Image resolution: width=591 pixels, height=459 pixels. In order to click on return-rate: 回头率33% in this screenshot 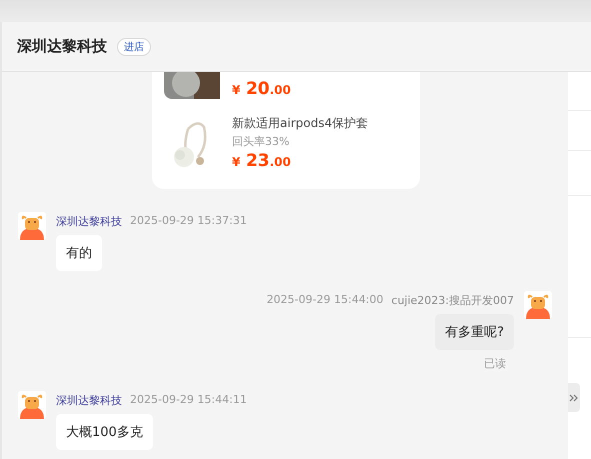, I will do `click(261, 141)`.